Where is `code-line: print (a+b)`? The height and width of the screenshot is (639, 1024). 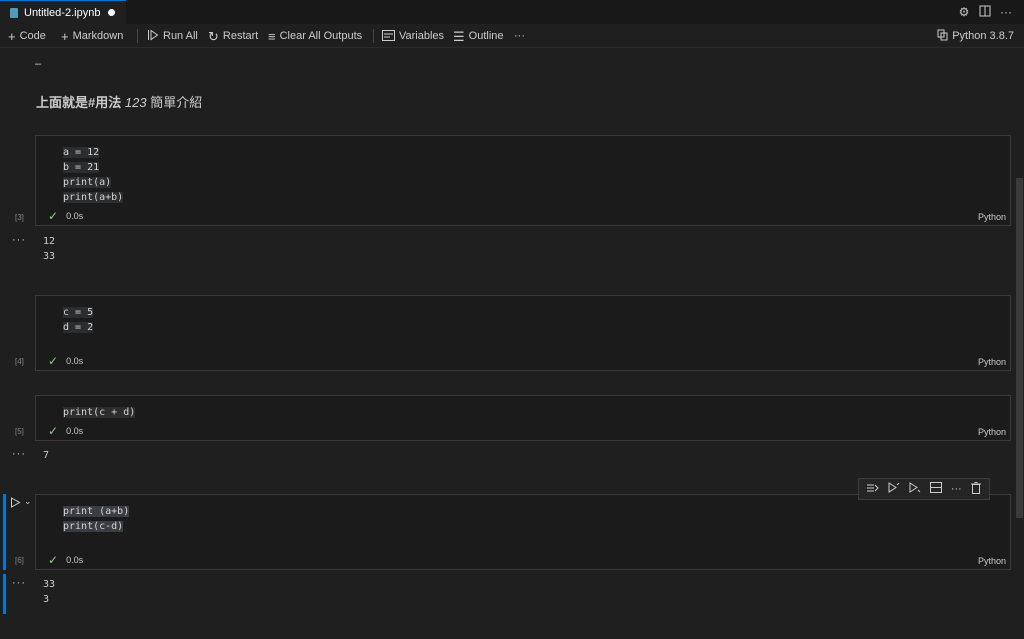
code-line: print (a+b) is located at coordinates (96, 511).